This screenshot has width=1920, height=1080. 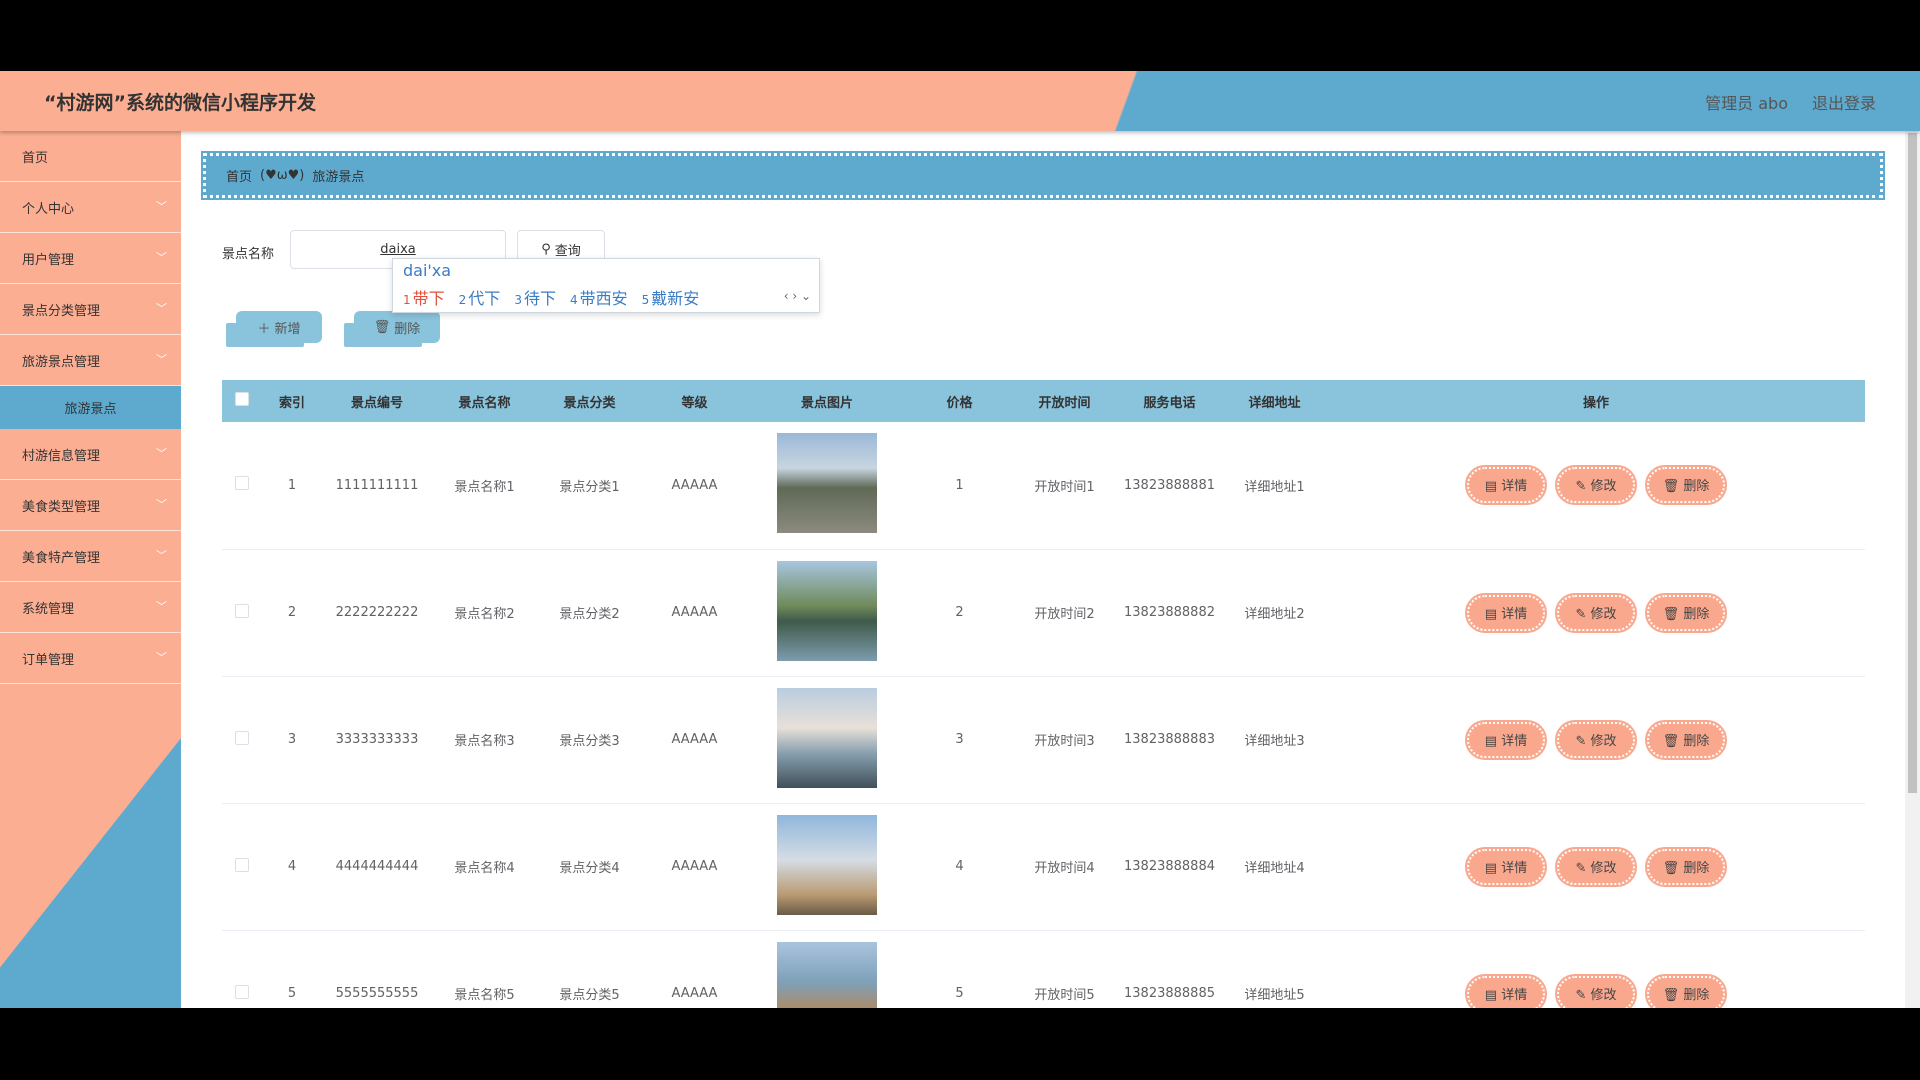 What do you see at coordinates (1169, 867) in the screenshot?
I see `cell-phone: 13823888884` at bounding box center [1169, 867].